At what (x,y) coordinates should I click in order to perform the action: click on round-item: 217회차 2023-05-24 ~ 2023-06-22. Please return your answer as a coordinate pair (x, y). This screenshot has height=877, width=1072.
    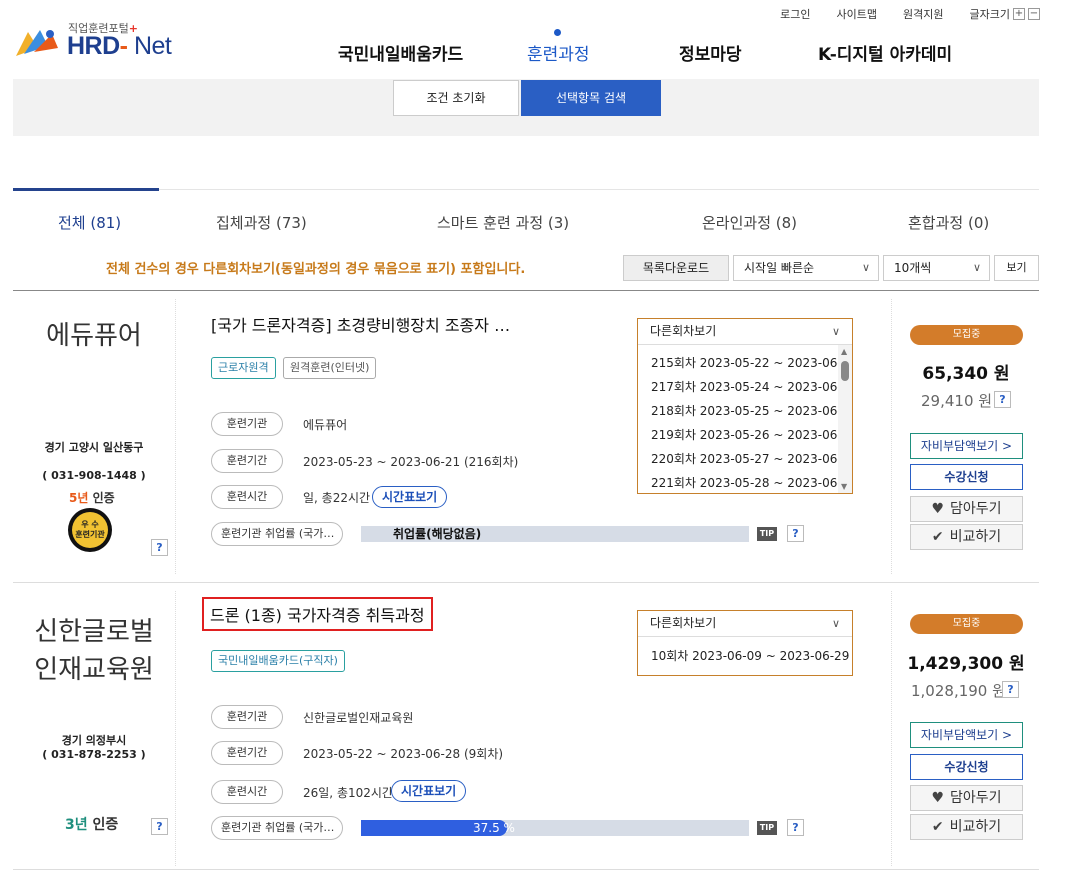
    Looking at the image, I should click on (745, 387).